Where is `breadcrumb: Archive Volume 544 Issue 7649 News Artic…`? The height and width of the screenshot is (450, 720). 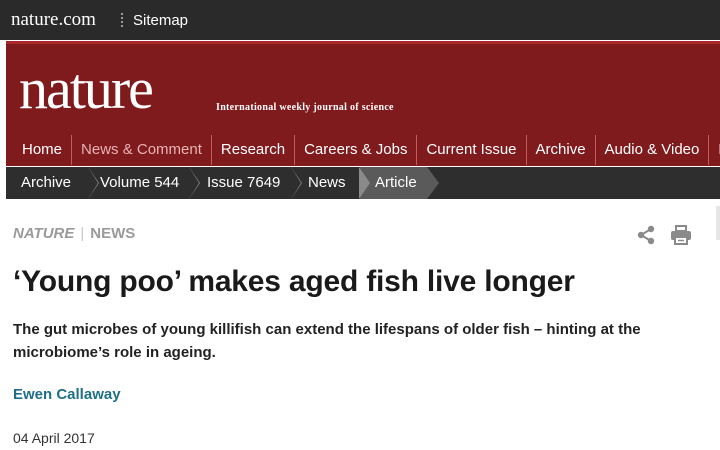 breadcrumb: Archive Volume 544 Issue 7649 News Artic… is located at coordinates (363, 183).